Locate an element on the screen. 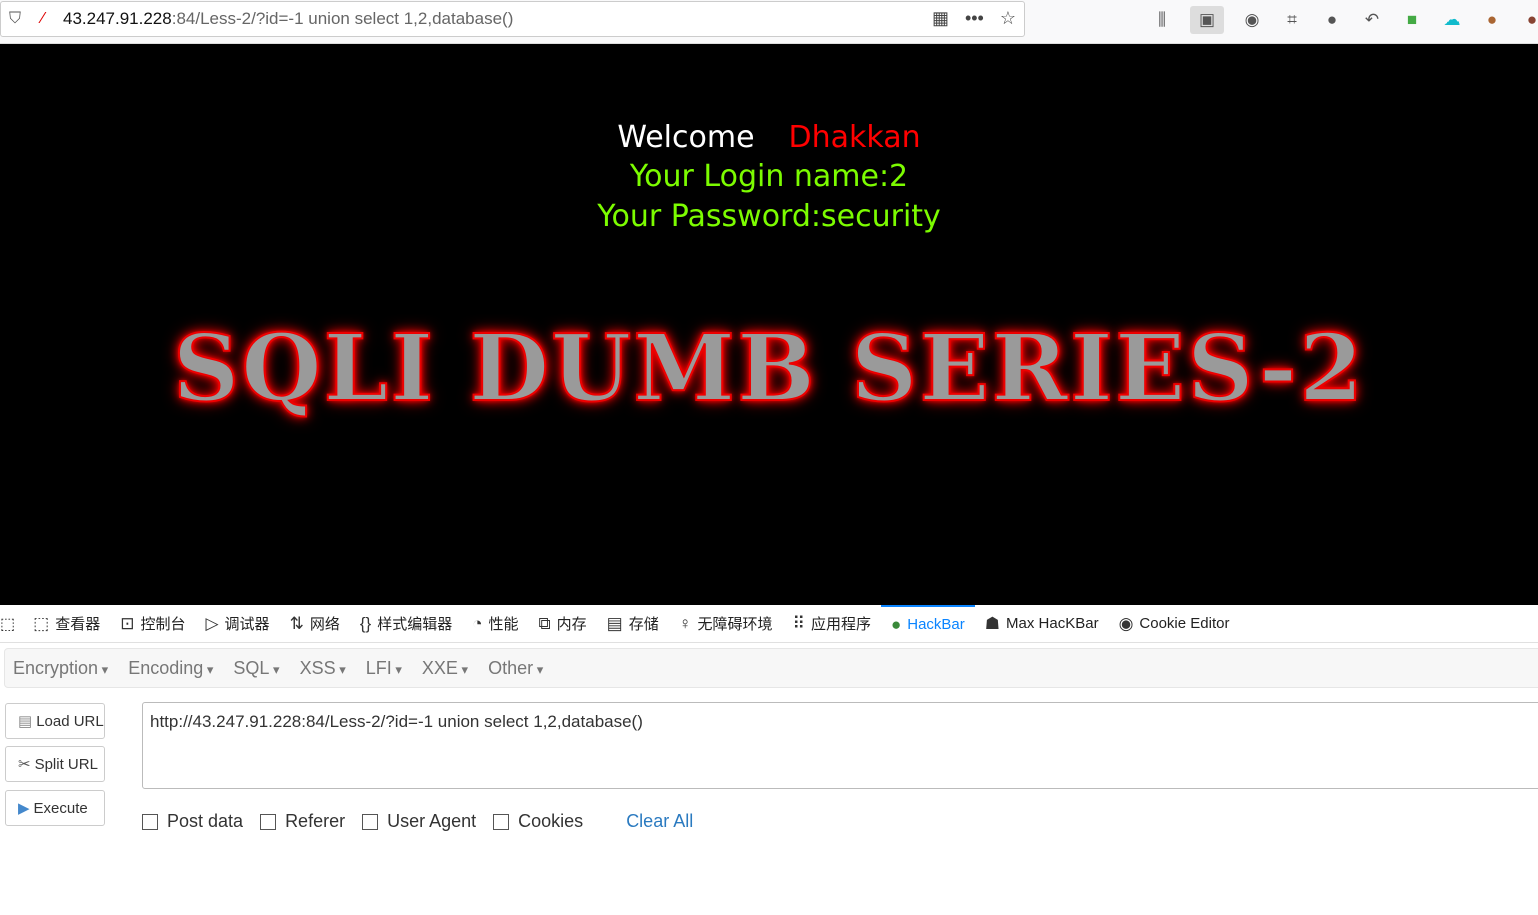  menu-sql: SQL is located at coordinates (258, 668).